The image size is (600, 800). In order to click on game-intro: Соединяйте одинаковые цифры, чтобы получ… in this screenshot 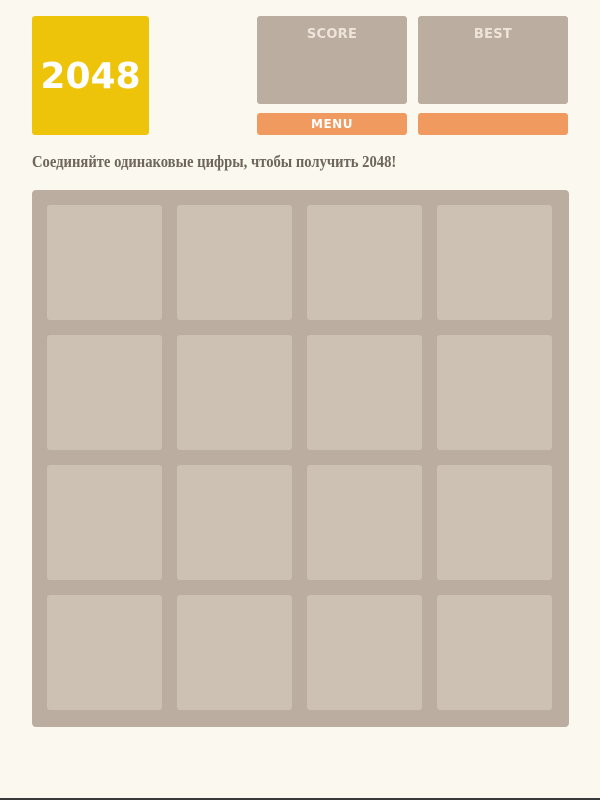, I will do `click(214, 161)`.